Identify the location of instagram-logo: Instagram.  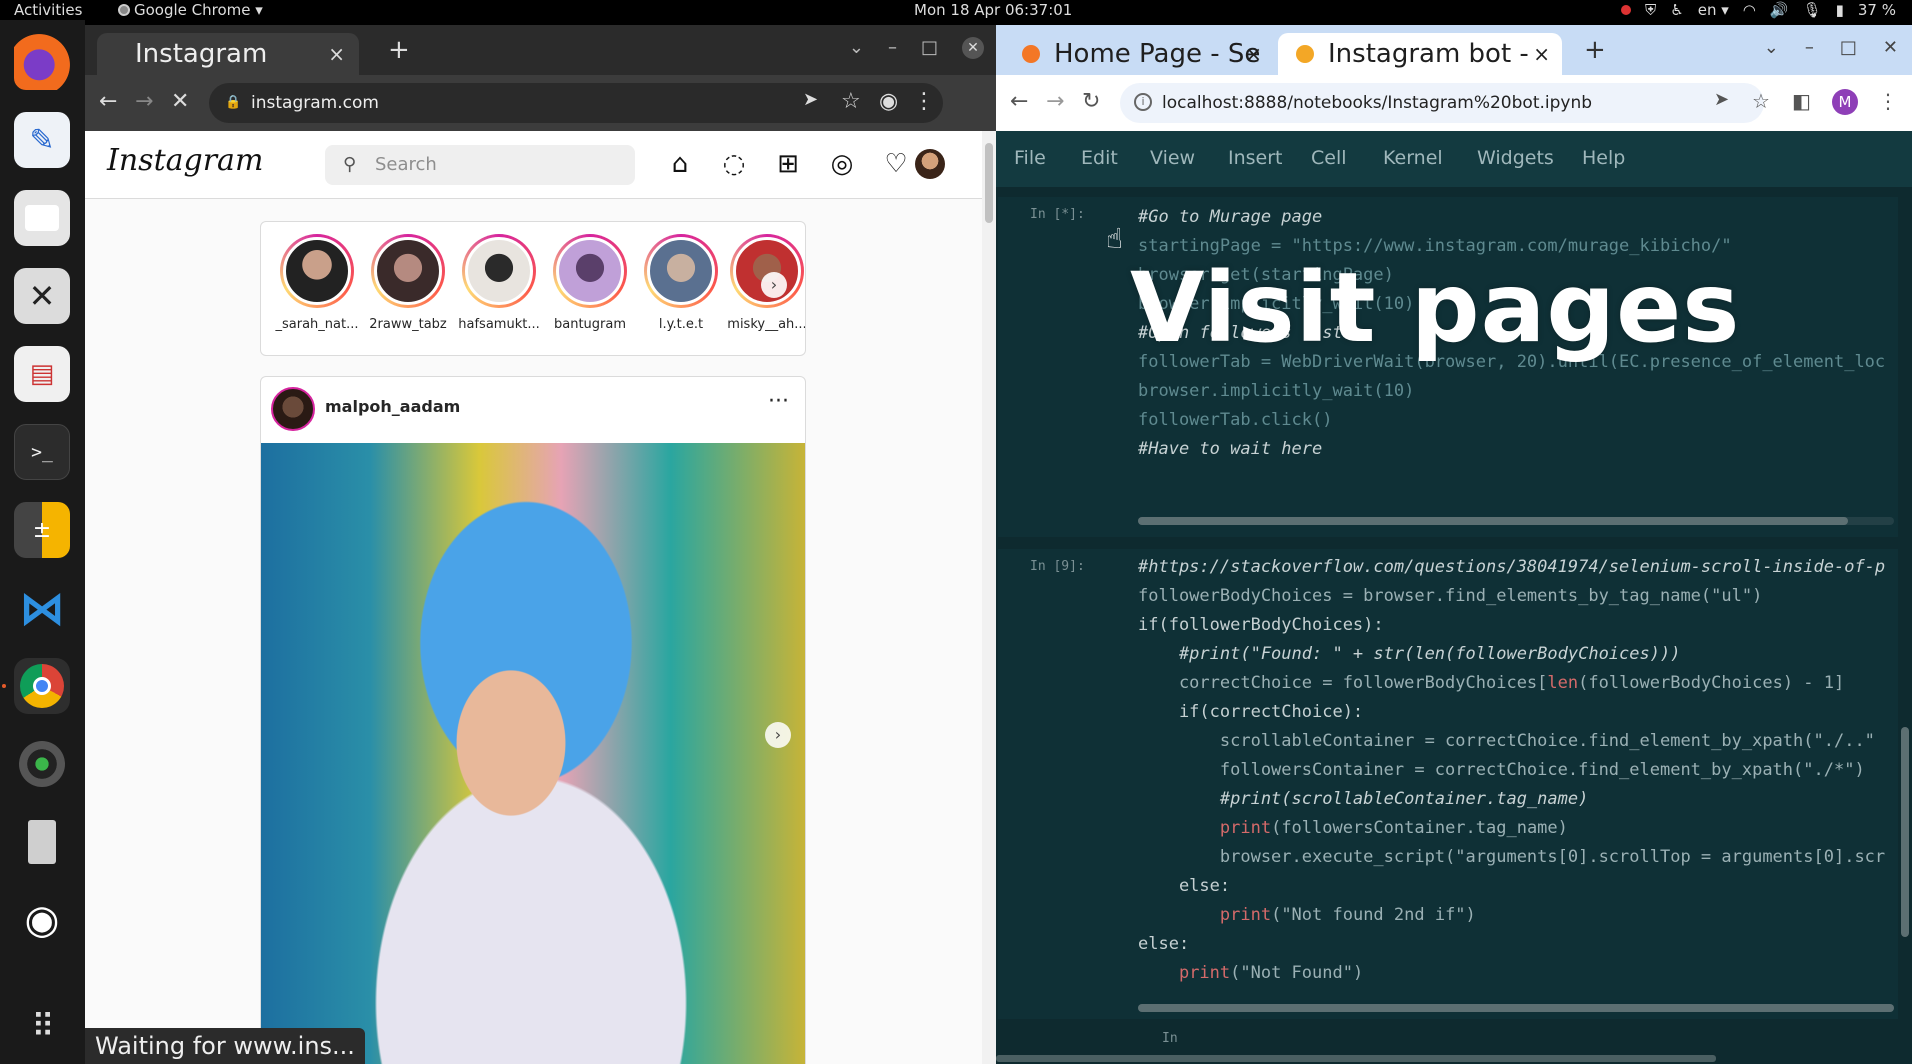
(185, 160).